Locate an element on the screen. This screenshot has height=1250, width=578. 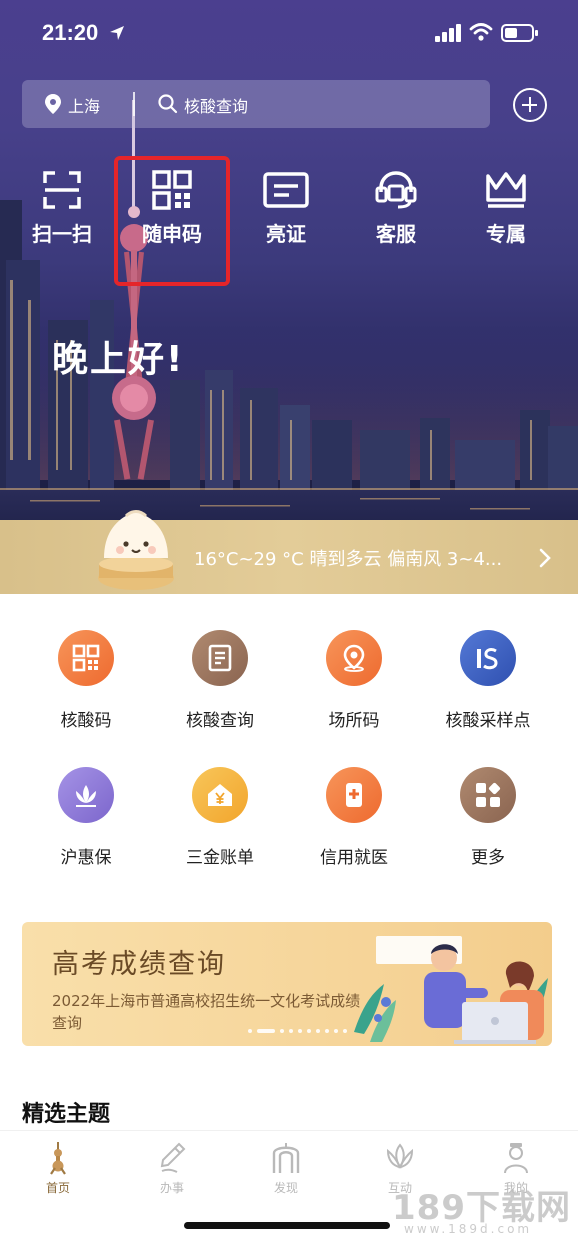
qr-code-icon is located at coordinates (86, 658).